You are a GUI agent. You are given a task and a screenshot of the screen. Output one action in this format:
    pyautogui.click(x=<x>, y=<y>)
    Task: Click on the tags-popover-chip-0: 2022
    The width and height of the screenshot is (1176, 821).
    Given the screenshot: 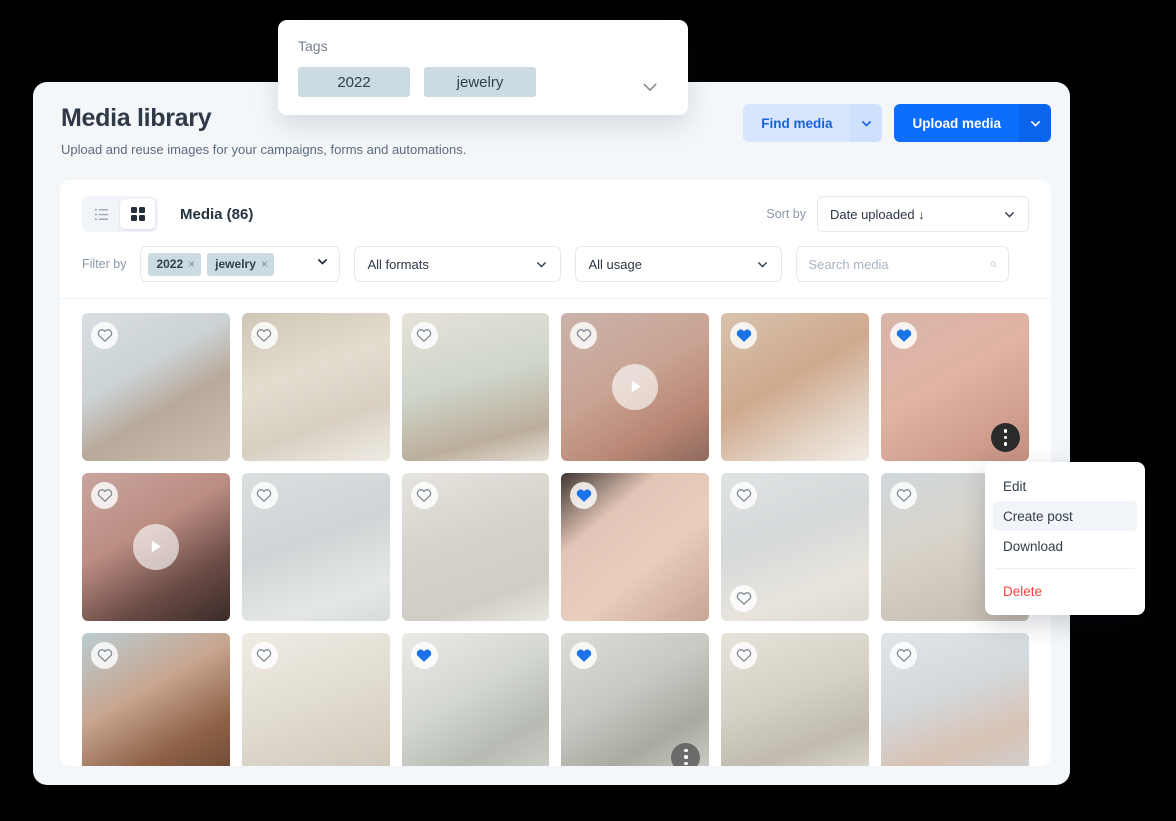 What is the action you would take?
    pyautogui.click(x=354, y=82)
    